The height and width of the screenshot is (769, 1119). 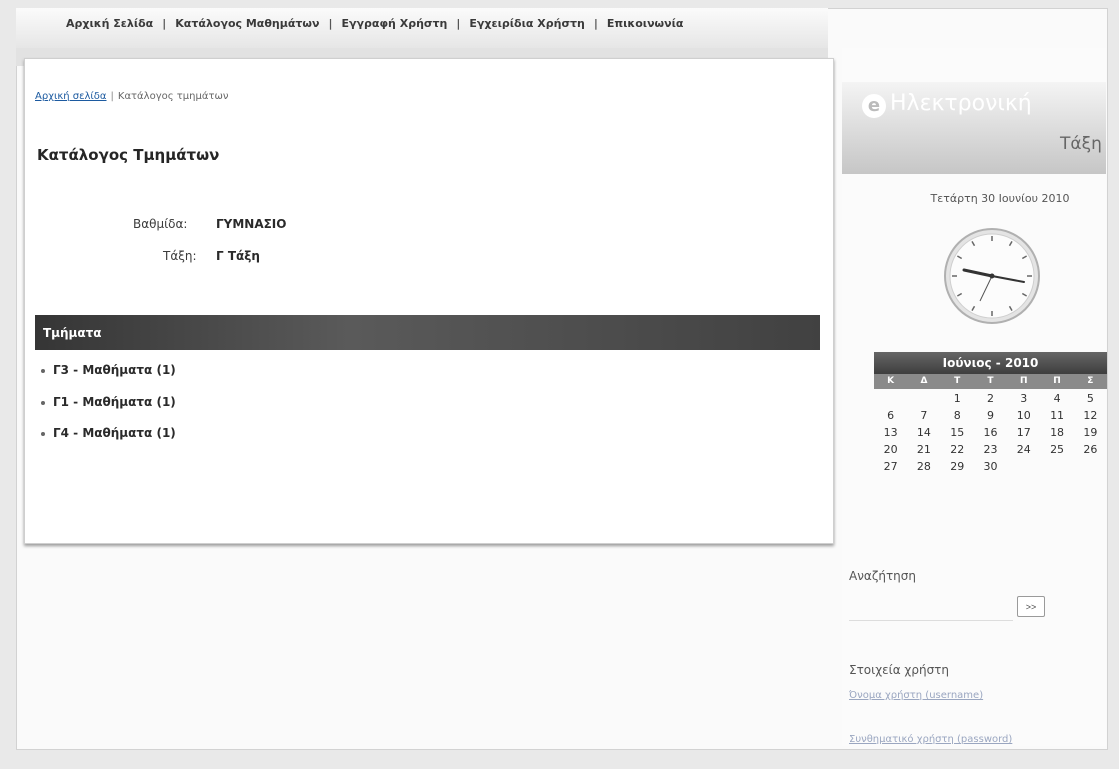 What do you see at coordinates (128, 155) in the screenshot?
I see `page-title: Κατάλογος Τμημάτων` at bounding box center [128, 155].